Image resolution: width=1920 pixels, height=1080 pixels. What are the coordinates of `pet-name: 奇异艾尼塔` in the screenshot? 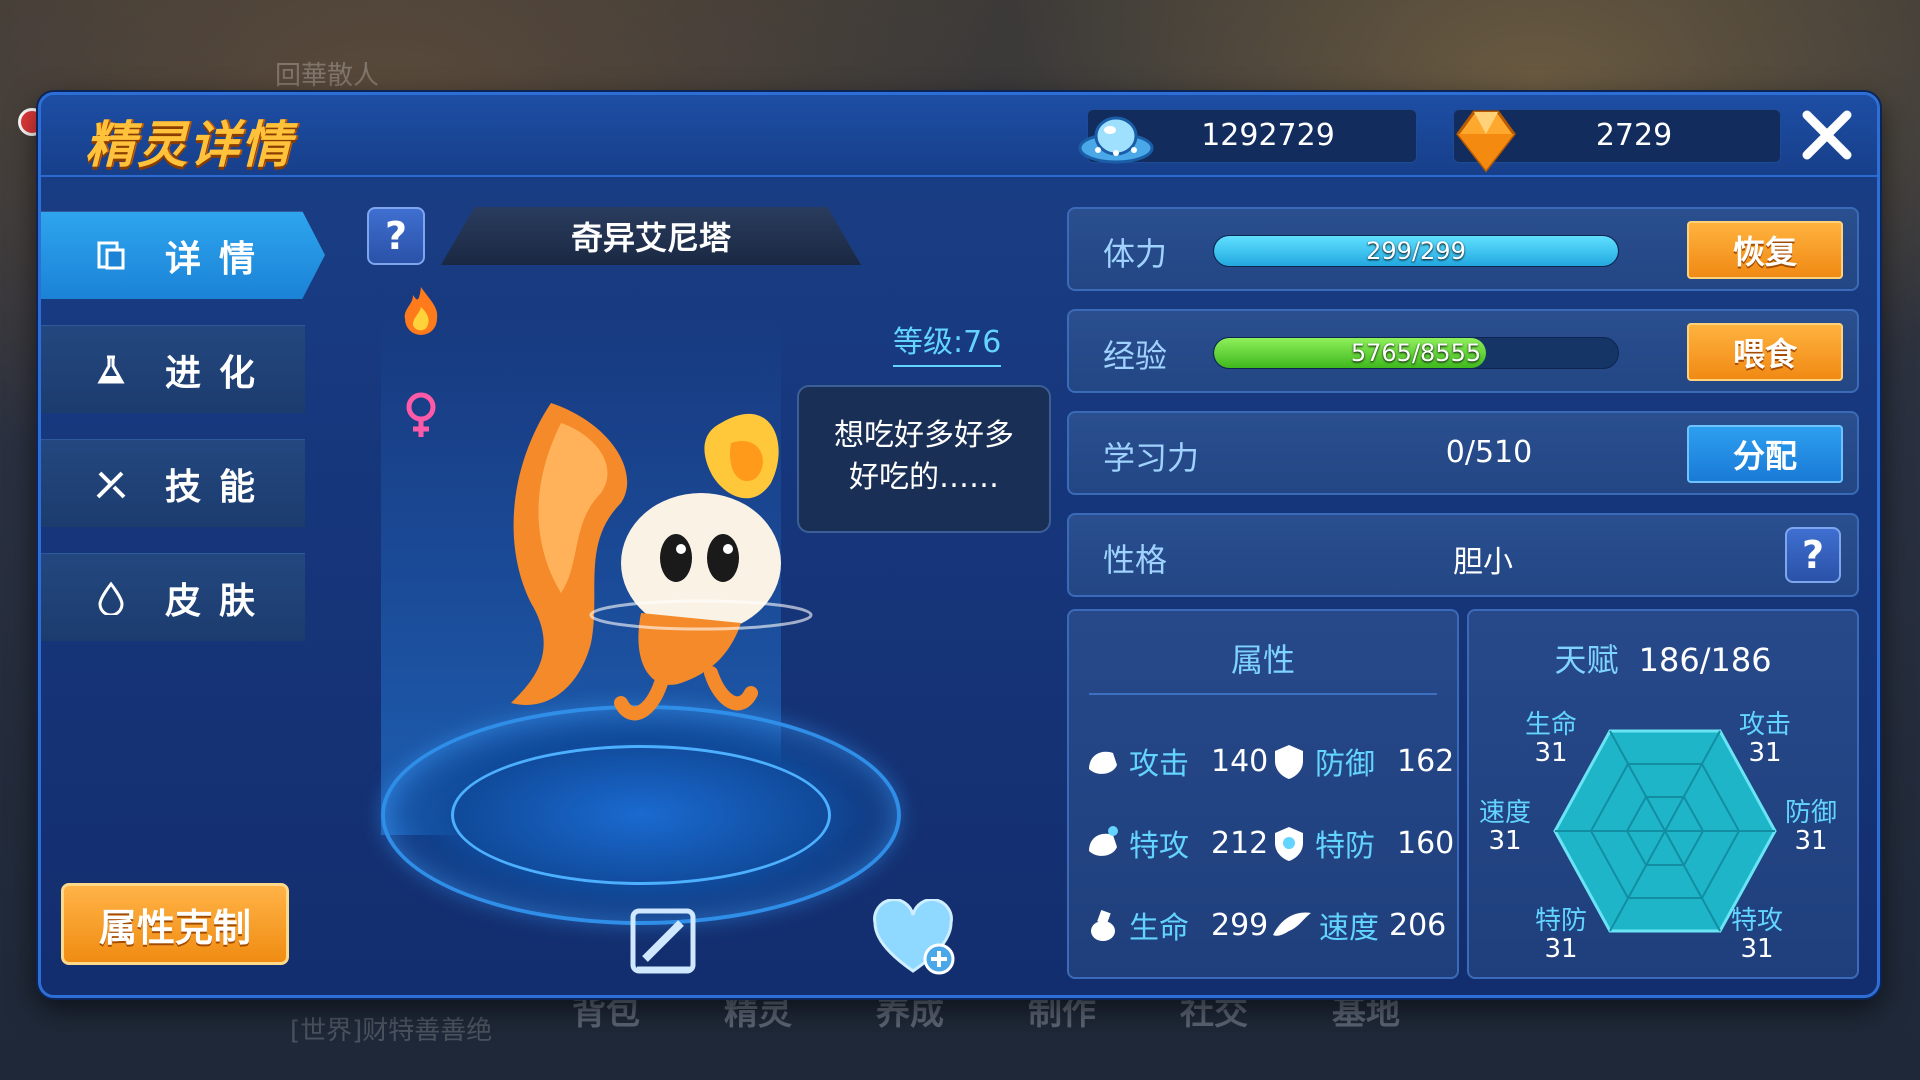 It's located at (651, 236).